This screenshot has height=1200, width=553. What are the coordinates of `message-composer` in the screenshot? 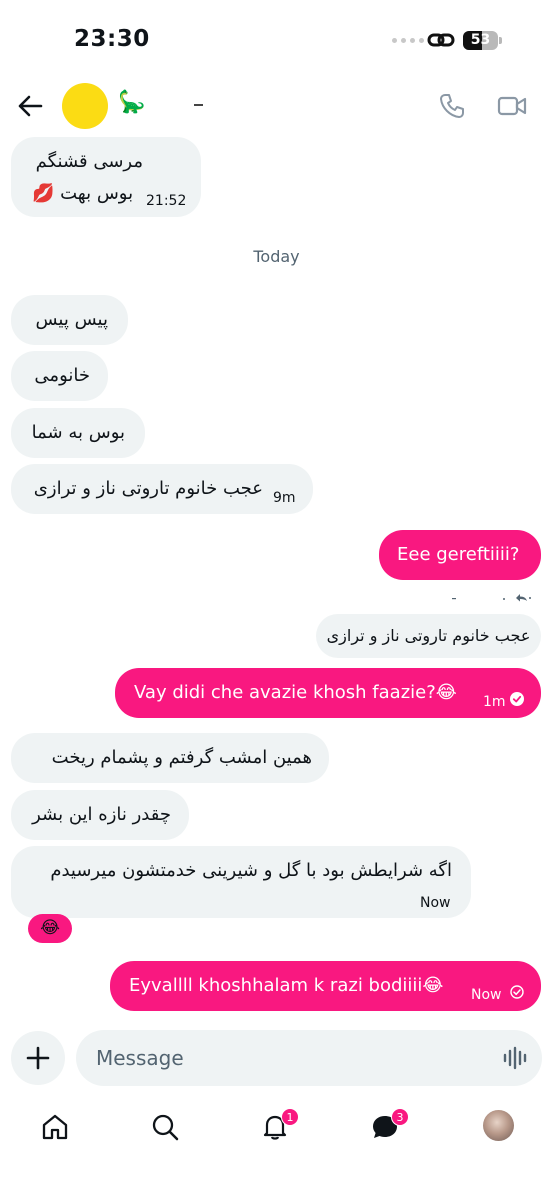 It's located at (276, 1058).